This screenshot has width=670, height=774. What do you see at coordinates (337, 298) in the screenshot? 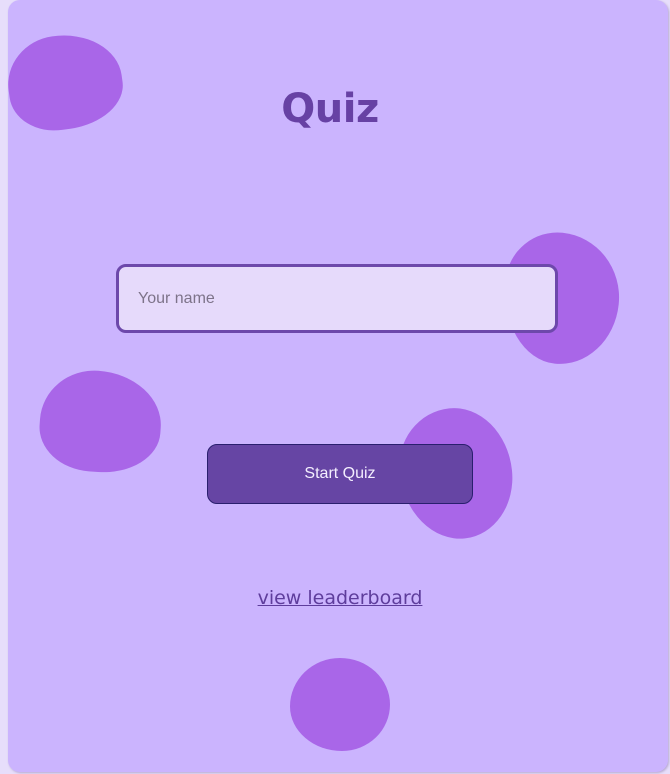
I see `name-input` at bounding box center [337, 298].